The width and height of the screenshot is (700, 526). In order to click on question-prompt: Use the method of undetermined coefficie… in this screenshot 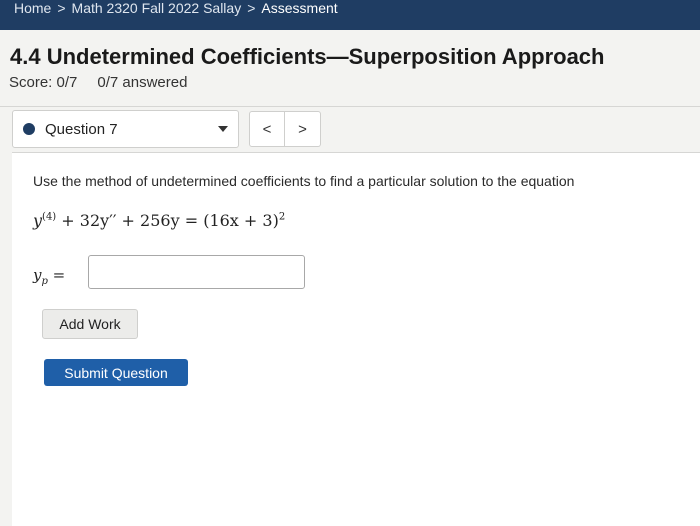, I will do `click(304, 181)`.